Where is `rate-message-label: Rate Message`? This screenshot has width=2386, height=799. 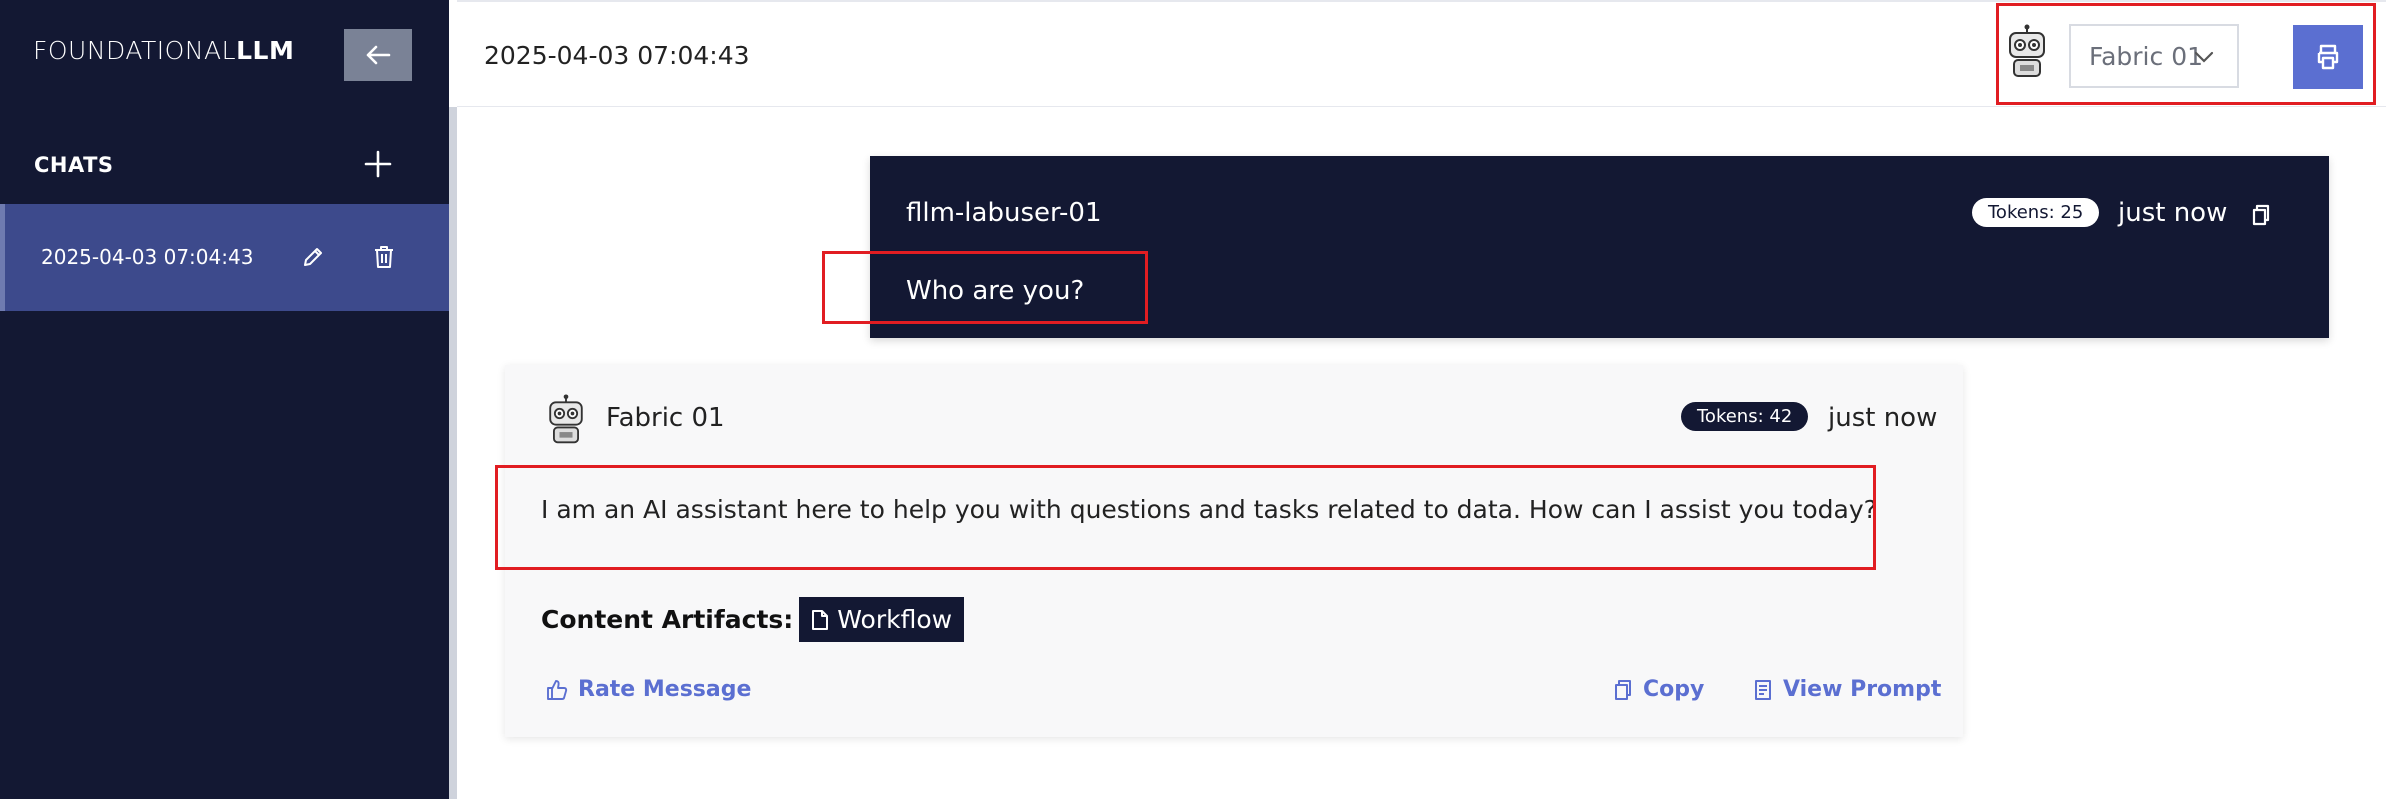
rate-message-label: Rate Message is located at coordinates (665, 689).